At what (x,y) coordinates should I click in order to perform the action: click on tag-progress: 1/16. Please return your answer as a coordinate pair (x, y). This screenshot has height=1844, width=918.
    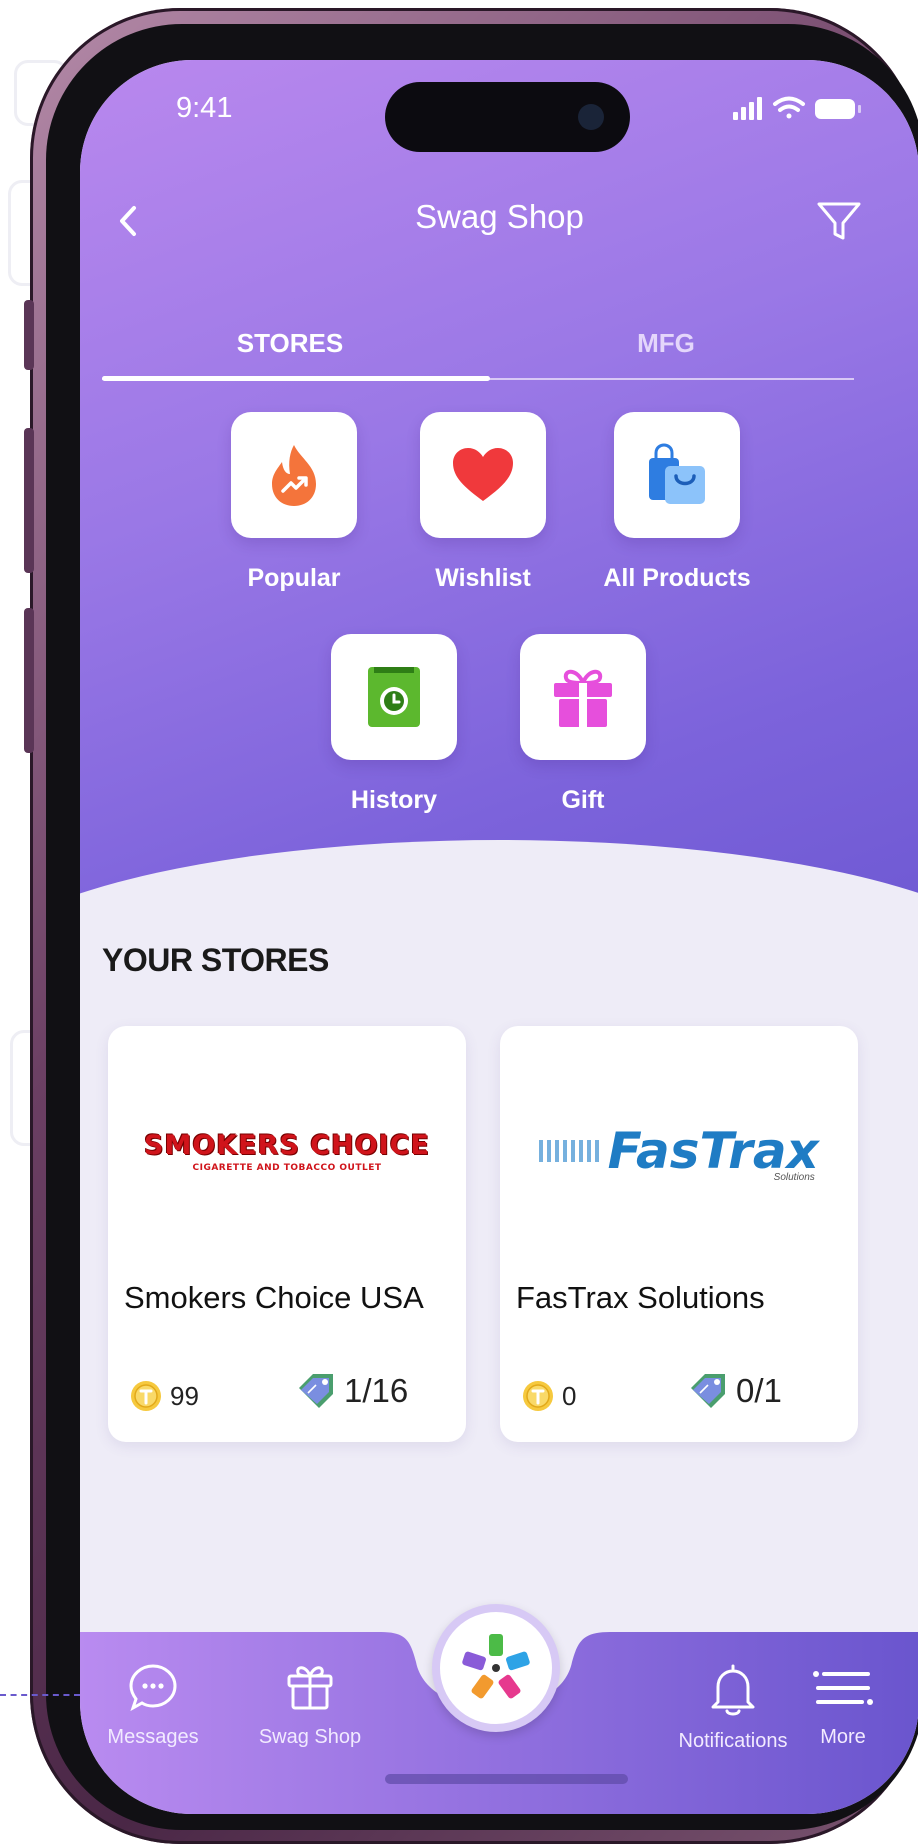
    Looking at the image, I should click on (352, 1391).